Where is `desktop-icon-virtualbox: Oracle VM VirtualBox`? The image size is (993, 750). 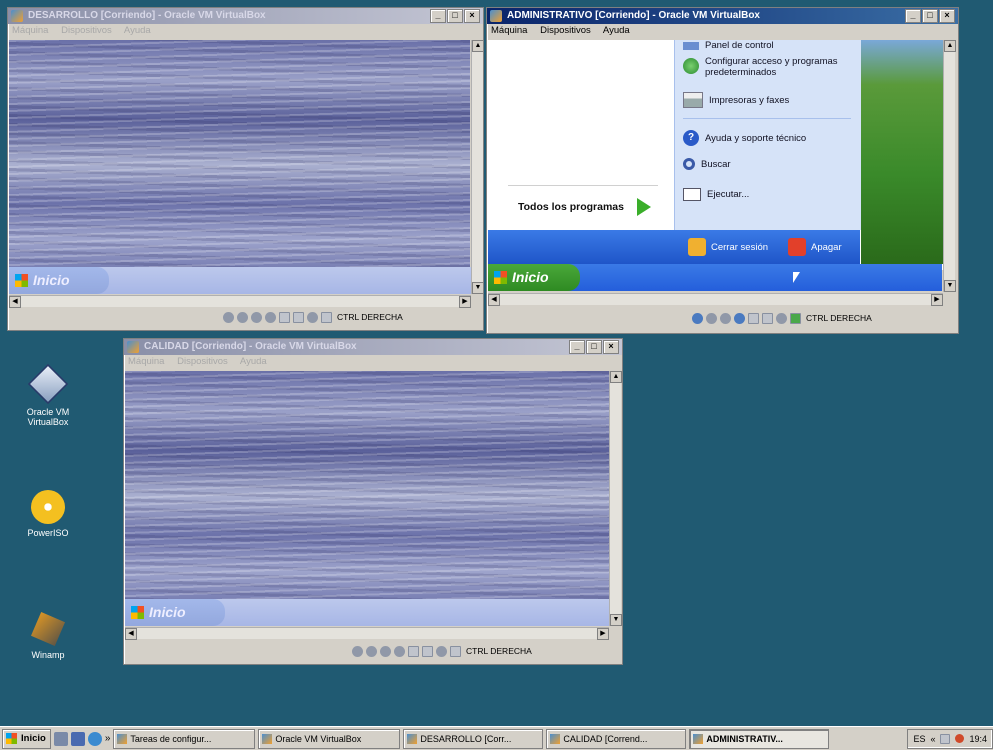
desktop-icon-virtualbox: Oracle VM VirtualBox is located at coordinates (48, 395).